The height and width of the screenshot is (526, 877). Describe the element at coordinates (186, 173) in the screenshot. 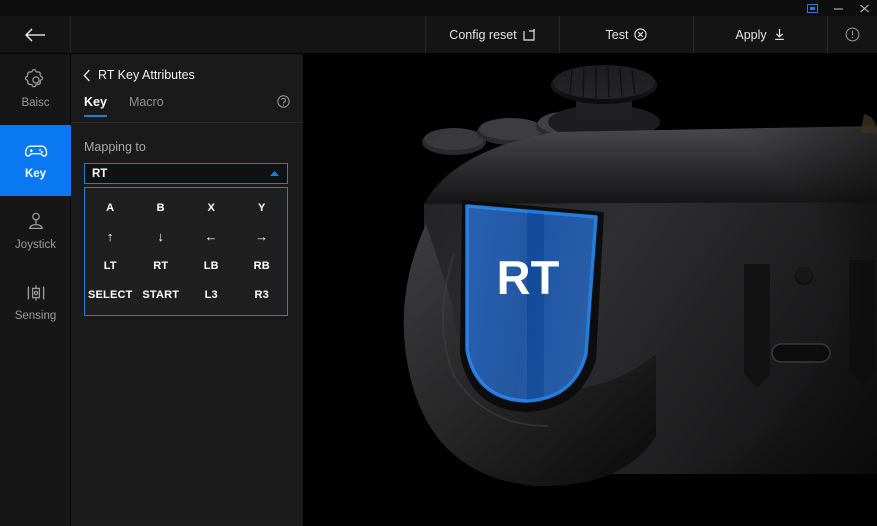

I see `mapping-select: RT` at that location.